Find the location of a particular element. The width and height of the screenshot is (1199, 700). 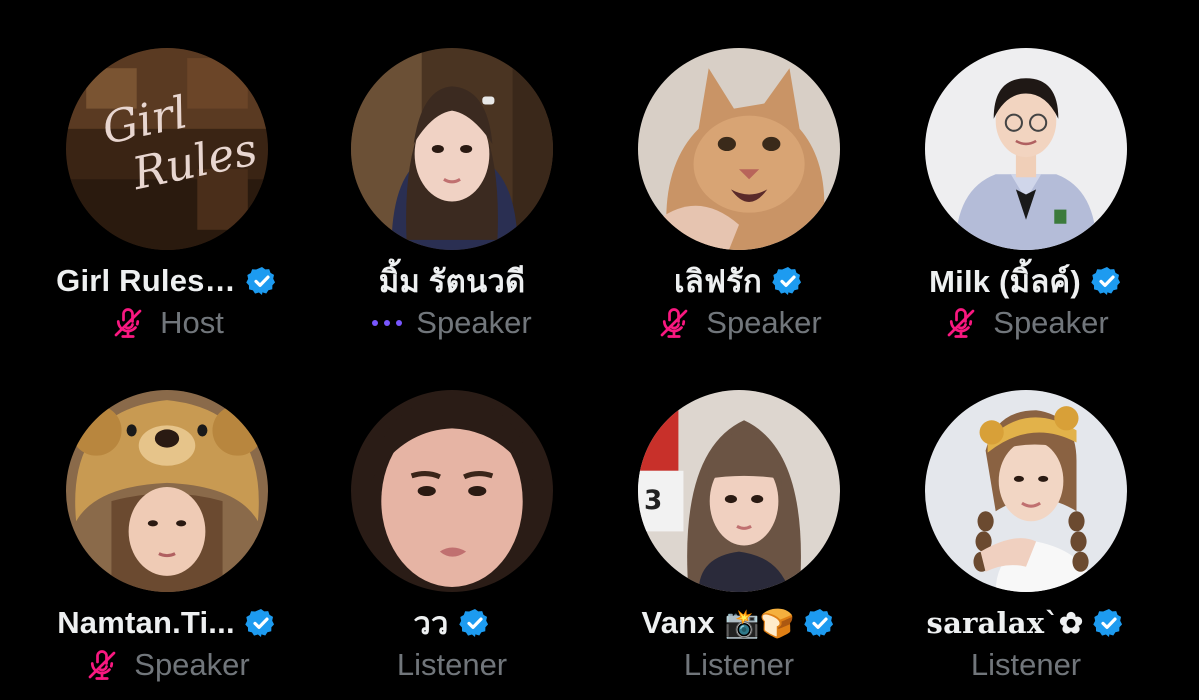

participant-card: 3 Vanx 📸🍞 Listener is located at coordinates (739, 540).